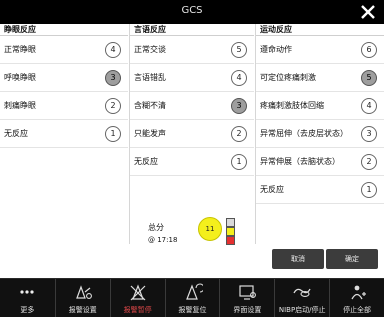 This screenshot has width=384, height=317. I want to click on toolbar-button-label: 停止全部, so click(357, 310).